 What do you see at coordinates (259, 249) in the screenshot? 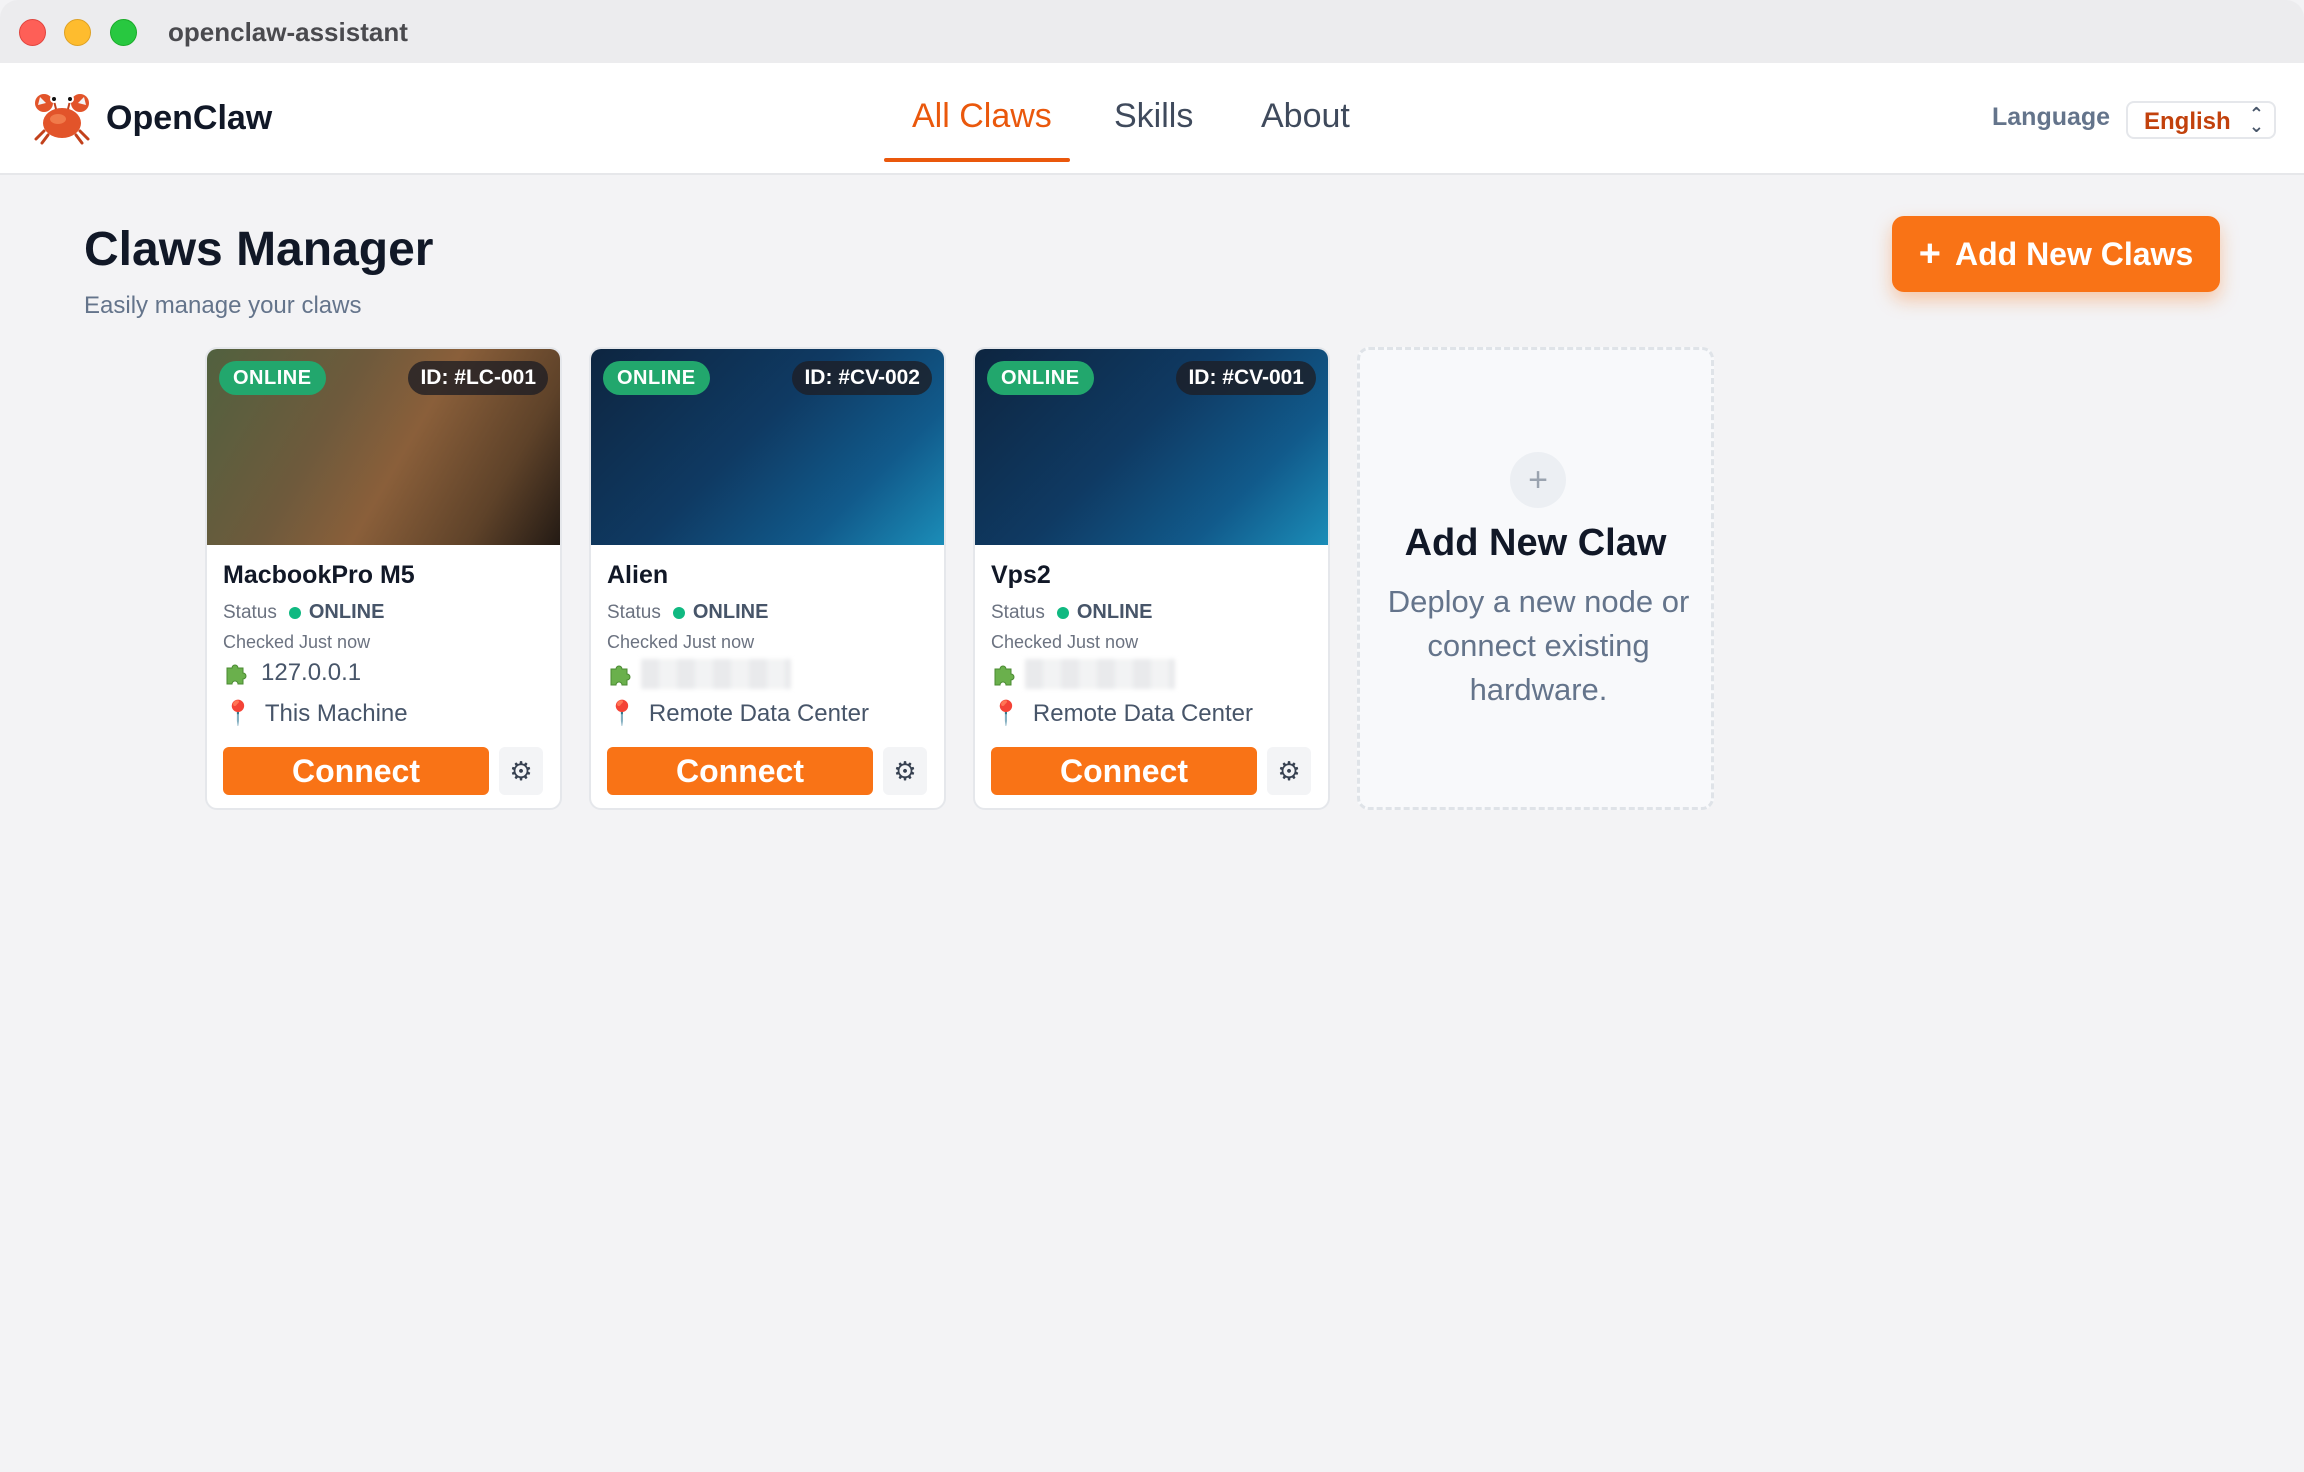
I see `page-title: Claws Manager` at bounding box center [259, 249].